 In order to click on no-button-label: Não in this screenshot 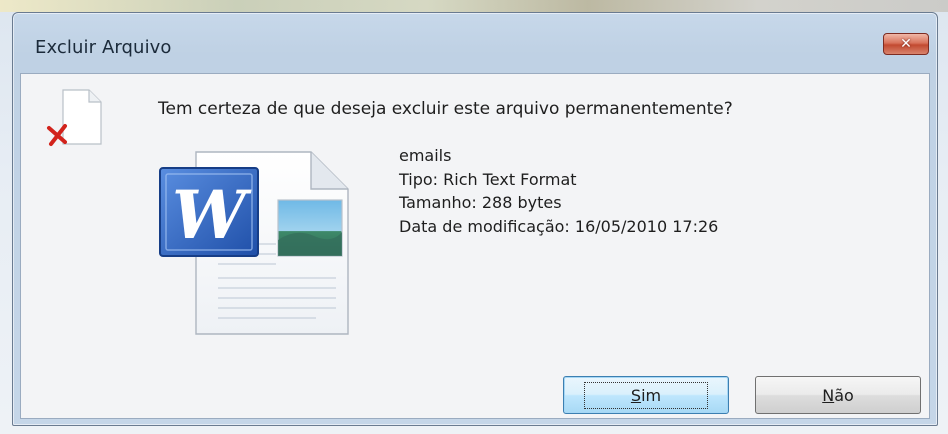, I will do `click(838, 395)`.